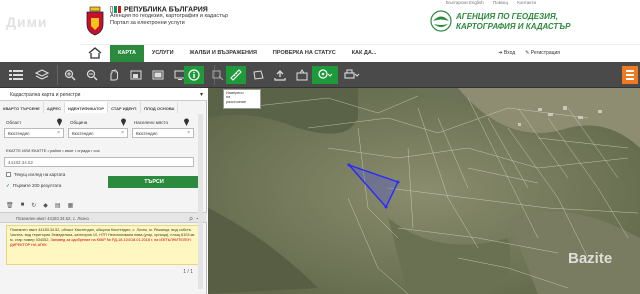 This screenshot has height=294, width=640. I want to click on map-toolbar, so click(320, 75).